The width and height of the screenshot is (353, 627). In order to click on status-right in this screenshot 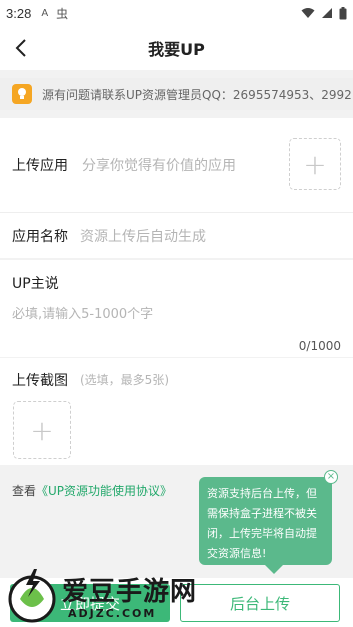, I will do `click(324, 13)`.